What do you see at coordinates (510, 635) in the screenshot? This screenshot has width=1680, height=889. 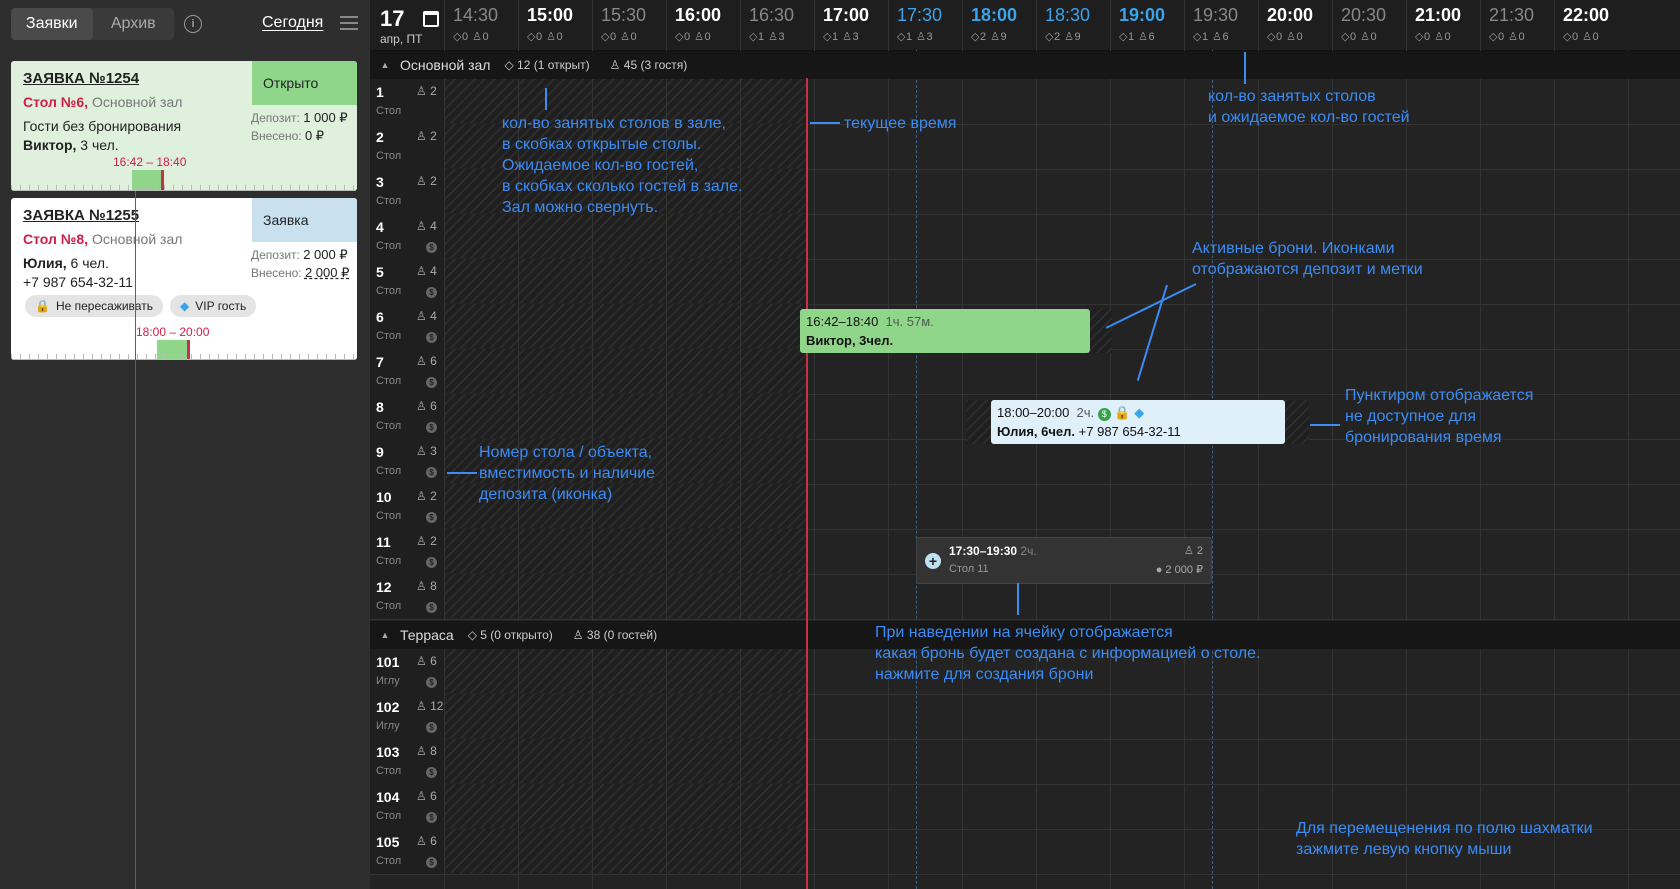 I see `tables-stat: ◇ 5 (0 открыто)` at bounding box center [510, 635].